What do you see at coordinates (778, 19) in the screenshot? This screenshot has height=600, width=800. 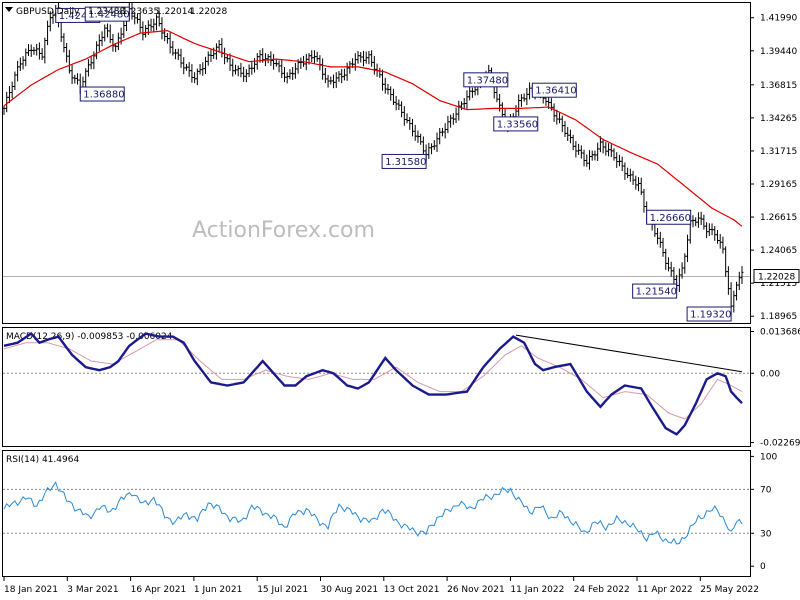 I see `price-tick-label: 1.41990` at bounding box center [778, 19].